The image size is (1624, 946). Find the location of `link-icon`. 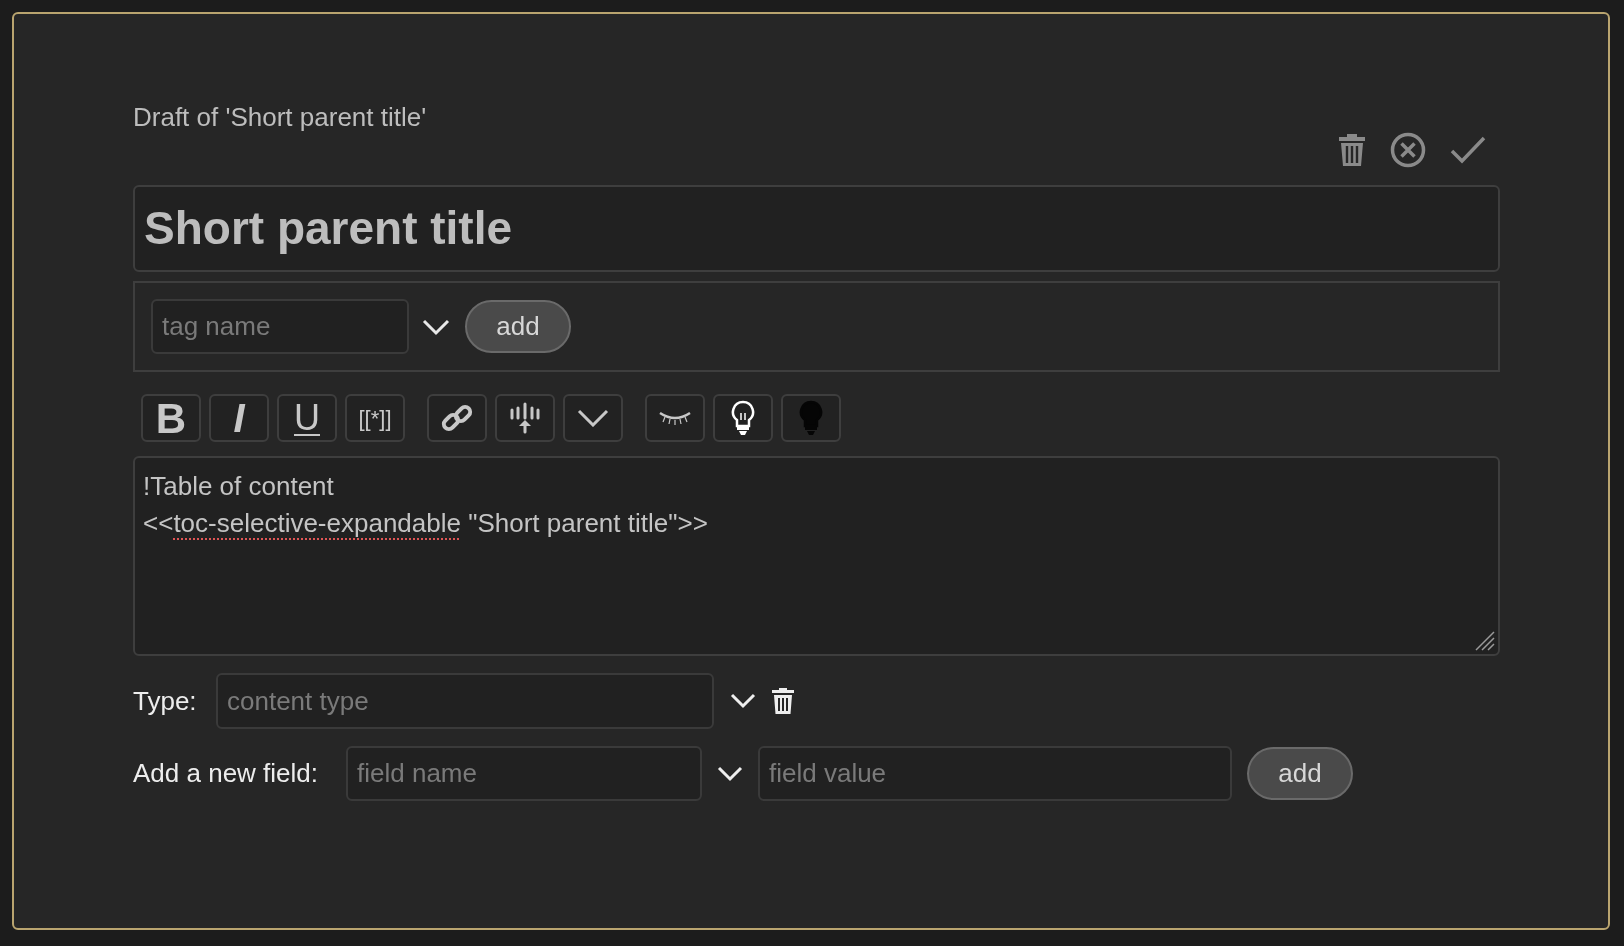

link-icon is located at coordinates (457, 418).